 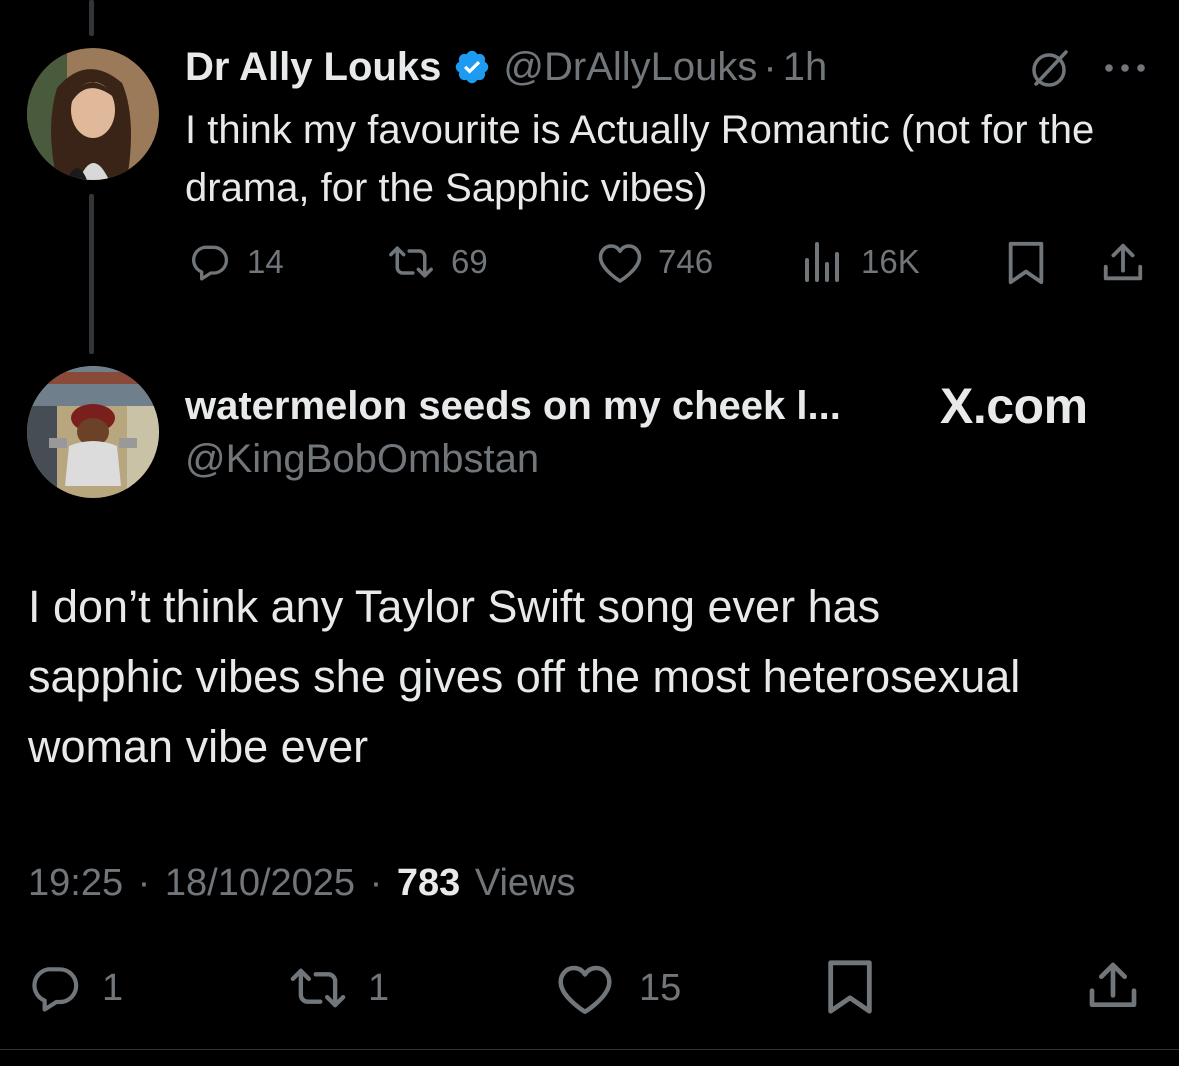 What do you see at coordinates (1125, 68) in the screenshot?
I see `more-icon` at bounding box center [1125, 68].